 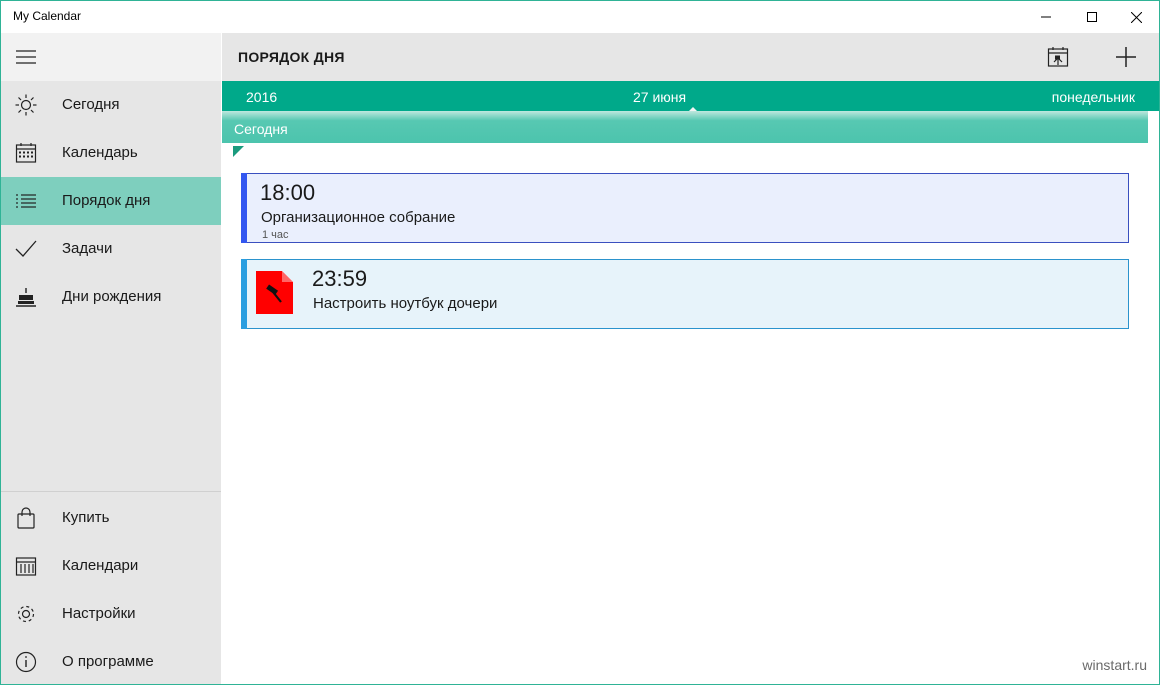 What do you see at coordinates (690, 57) in the screenshot?
I see `page-header: ПОРЯДОК ДНЯ` at bounding box center [690, 57].